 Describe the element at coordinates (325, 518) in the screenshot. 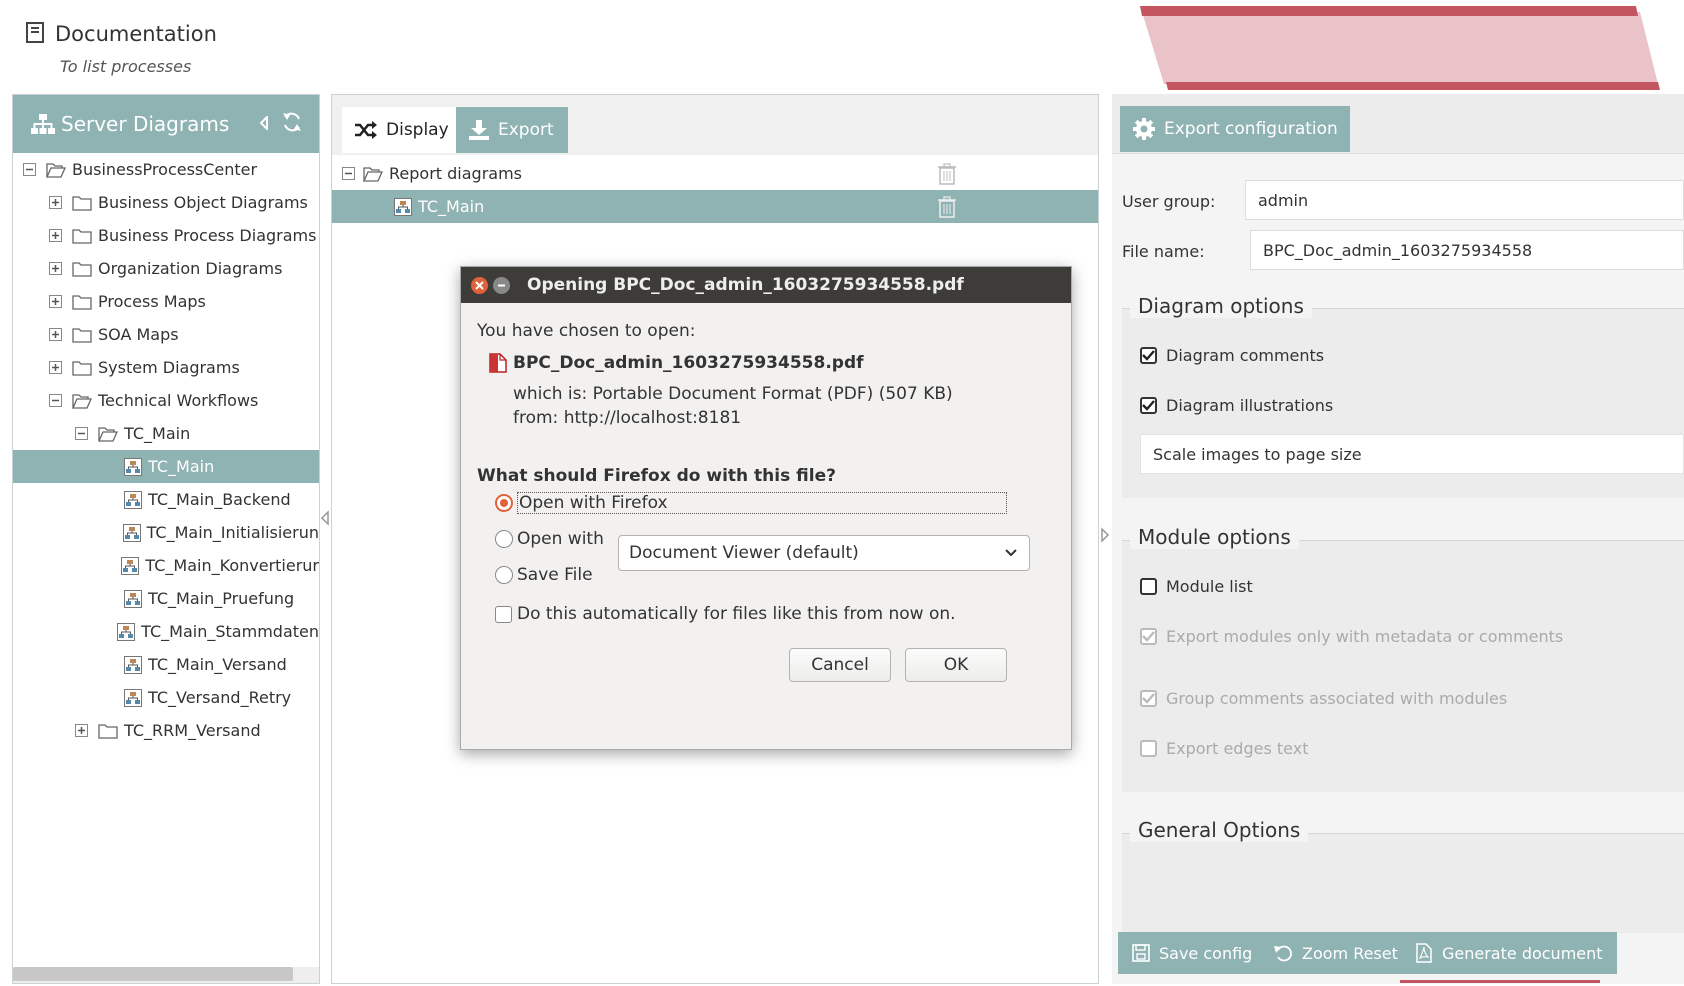

I see `splitter-left-arrow-icon` at that location.